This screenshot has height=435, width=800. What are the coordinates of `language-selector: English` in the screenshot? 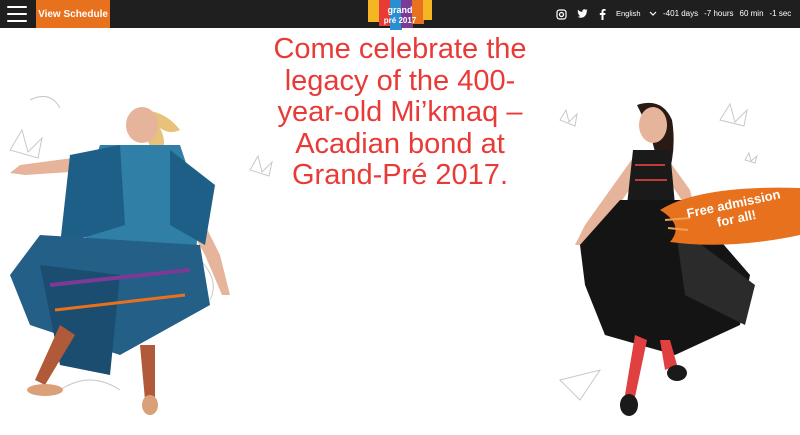 It's located at (636, 13).